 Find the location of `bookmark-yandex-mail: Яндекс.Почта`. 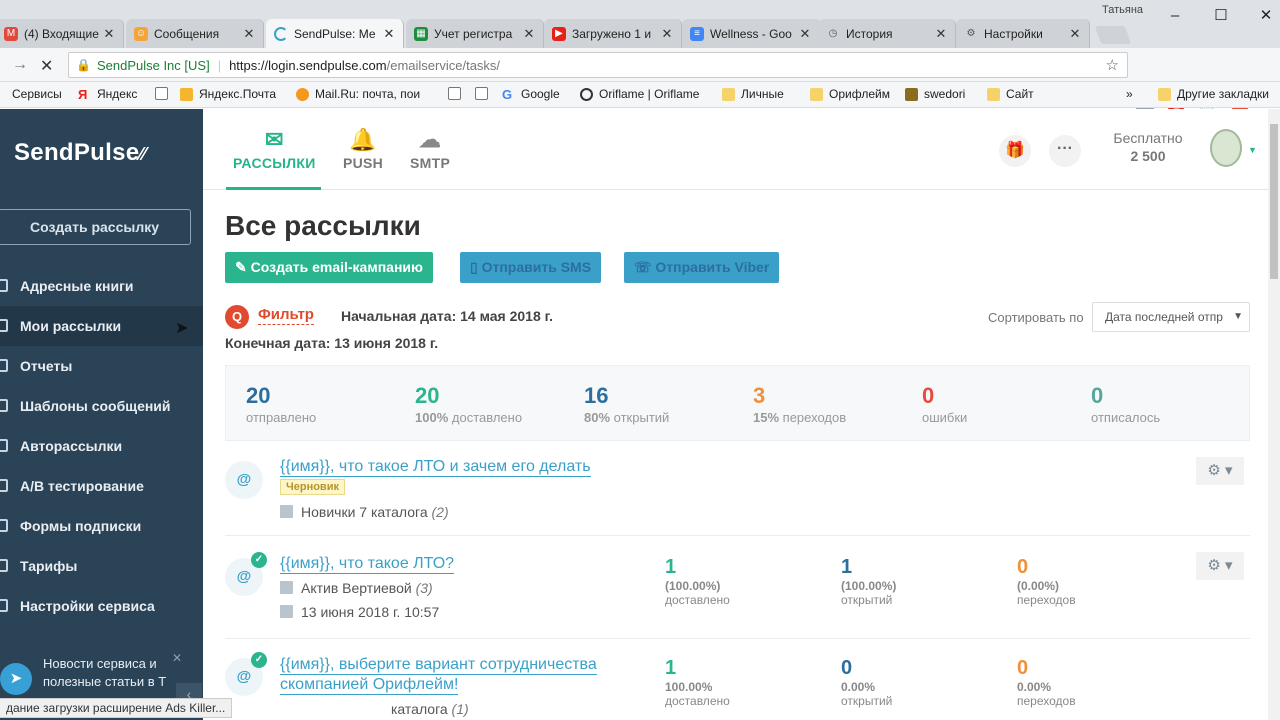

bookmark-yandex-mail: Яндекс.Почта is located at coordinates (228, 94).